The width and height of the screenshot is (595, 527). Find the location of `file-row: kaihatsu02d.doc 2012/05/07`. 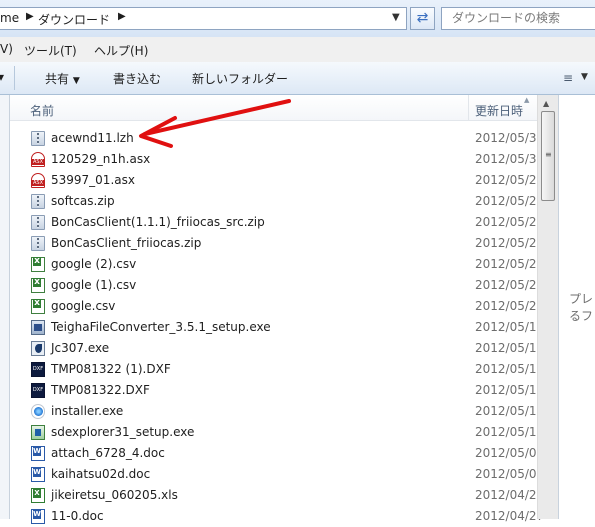

file-row: kaihatsu02d.doc 2012/05/07 is located at coordinates (277, 474).